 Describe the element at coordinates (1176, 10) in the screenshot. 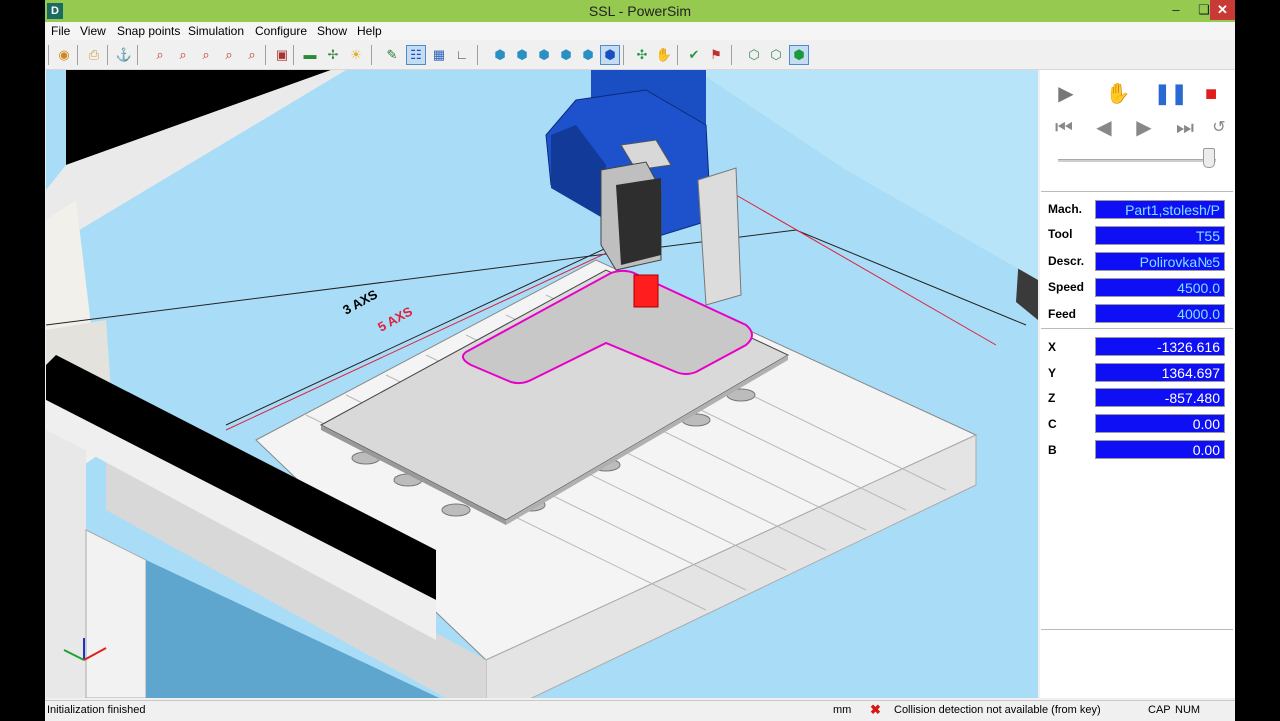

I see `minimize-button: –` at that location.